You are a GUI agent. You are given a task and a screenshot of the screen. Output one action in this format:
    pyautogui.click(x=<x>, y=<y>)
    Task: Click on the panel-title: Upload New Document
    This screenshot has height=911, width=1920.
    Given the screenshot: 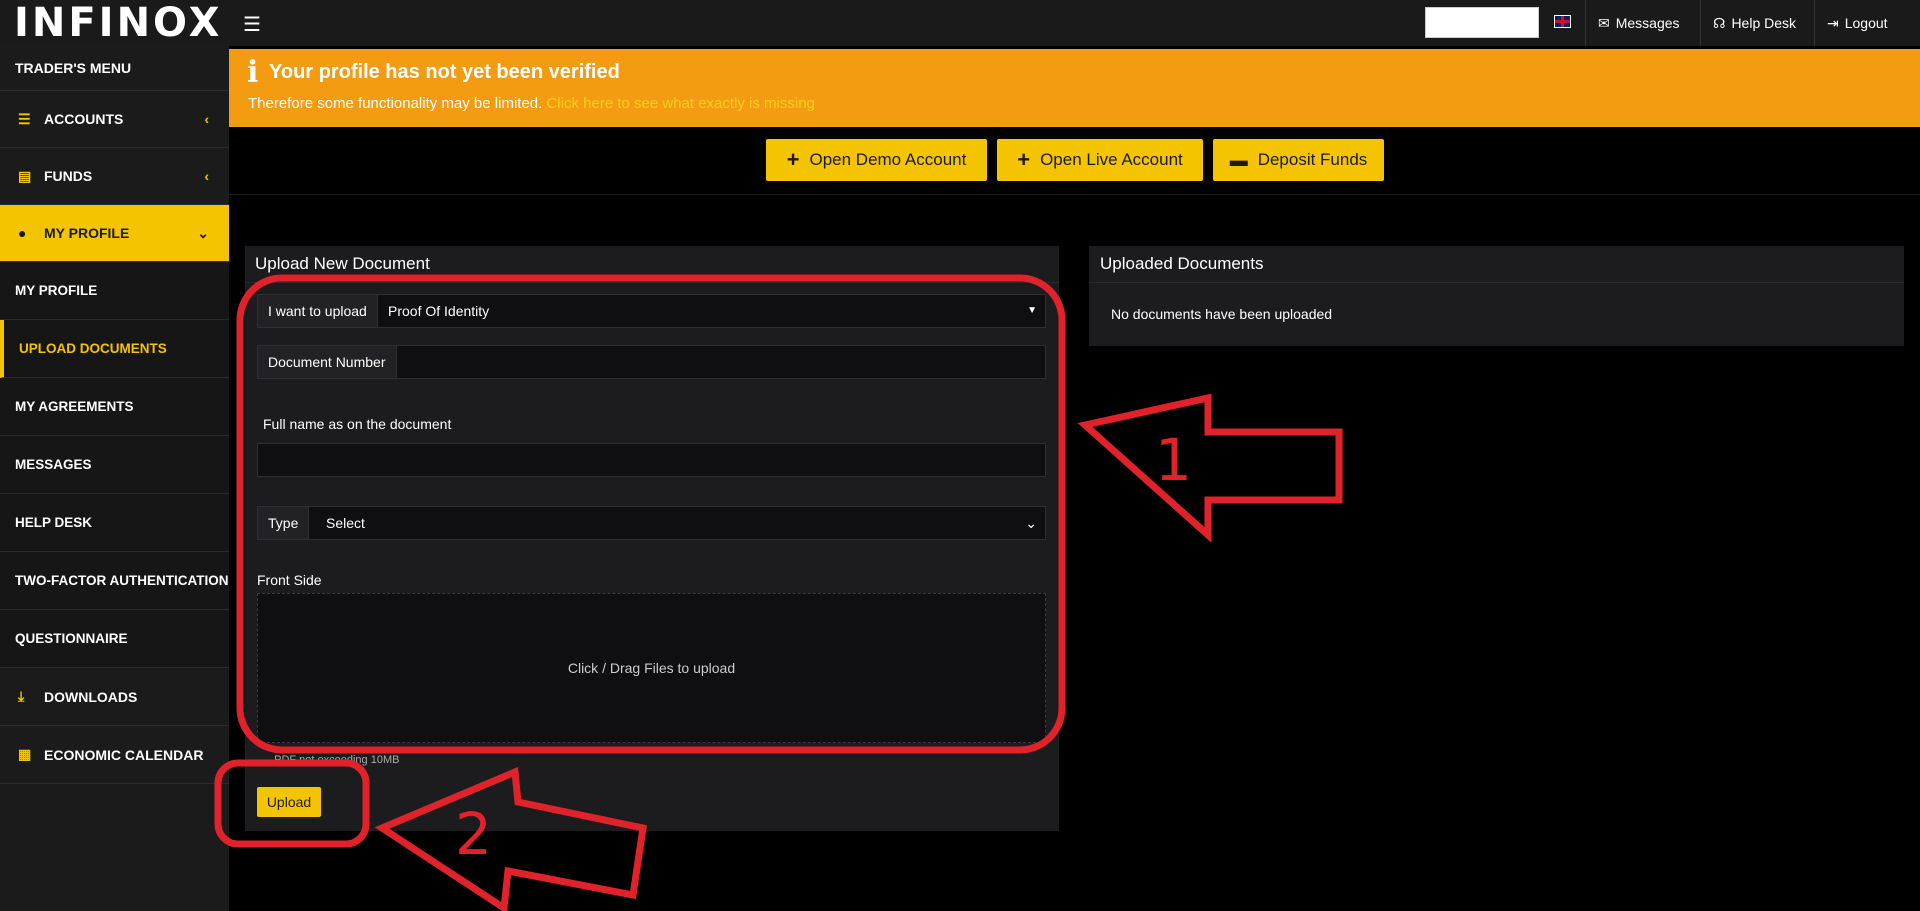 What is the action you would take?
    pyautogui.click(x=342, y=263)
    